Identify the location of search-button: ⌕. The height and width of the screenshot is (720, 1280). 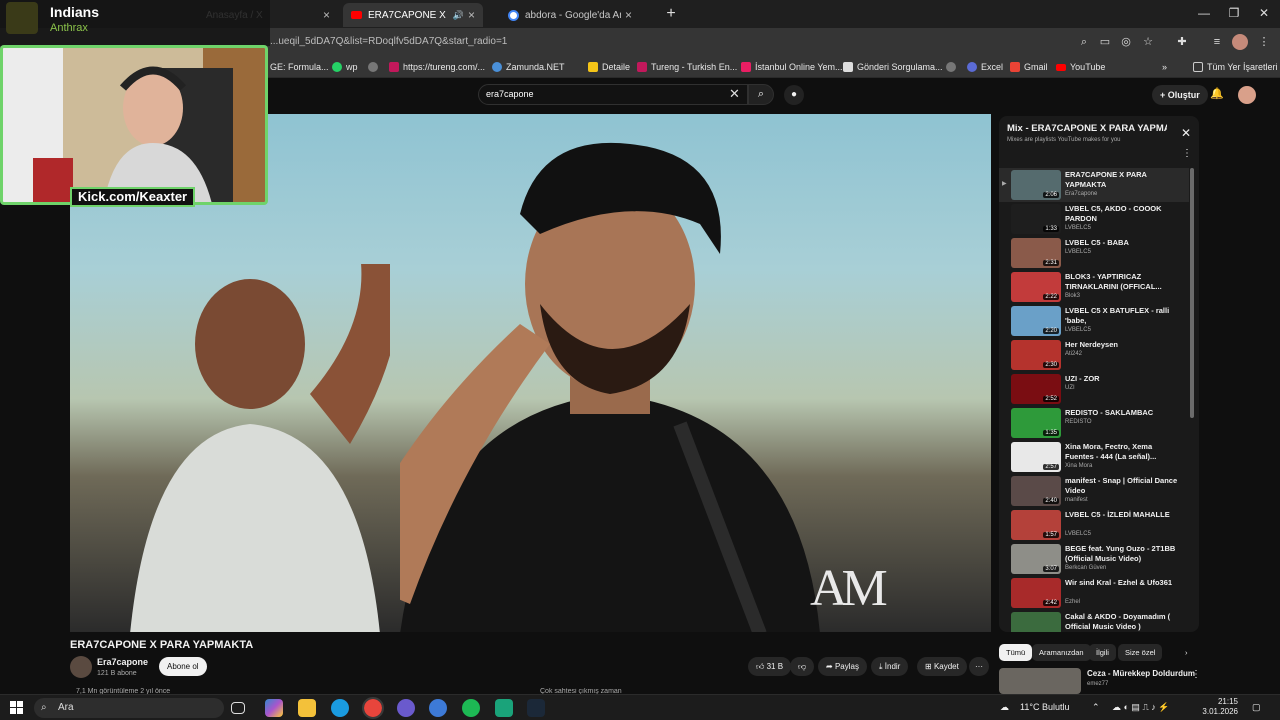
(761, 94).